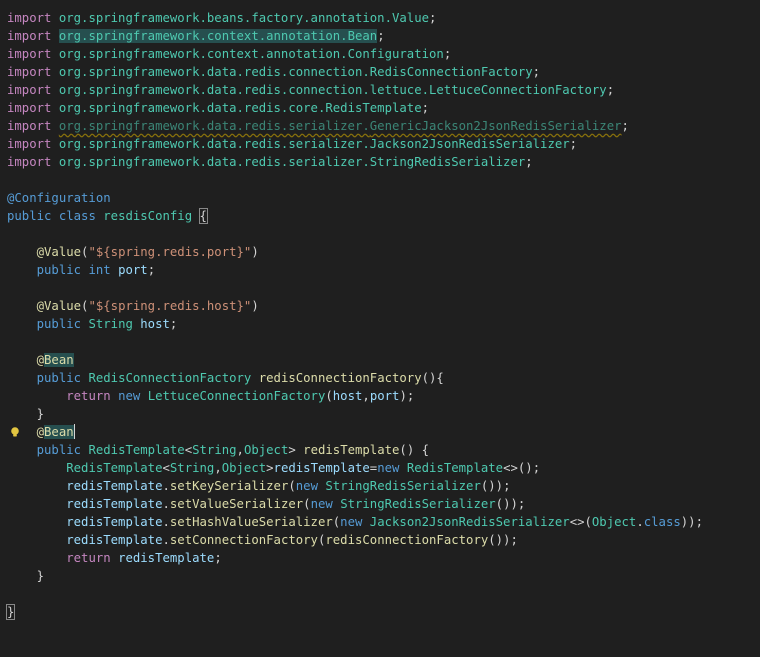 Image resolution: width=760 pixels, height=657 pixels. What do you see at coordinates (395, 54) in the screenshot?
I see `import-class: Configuration` at bounding box center [395, 54].